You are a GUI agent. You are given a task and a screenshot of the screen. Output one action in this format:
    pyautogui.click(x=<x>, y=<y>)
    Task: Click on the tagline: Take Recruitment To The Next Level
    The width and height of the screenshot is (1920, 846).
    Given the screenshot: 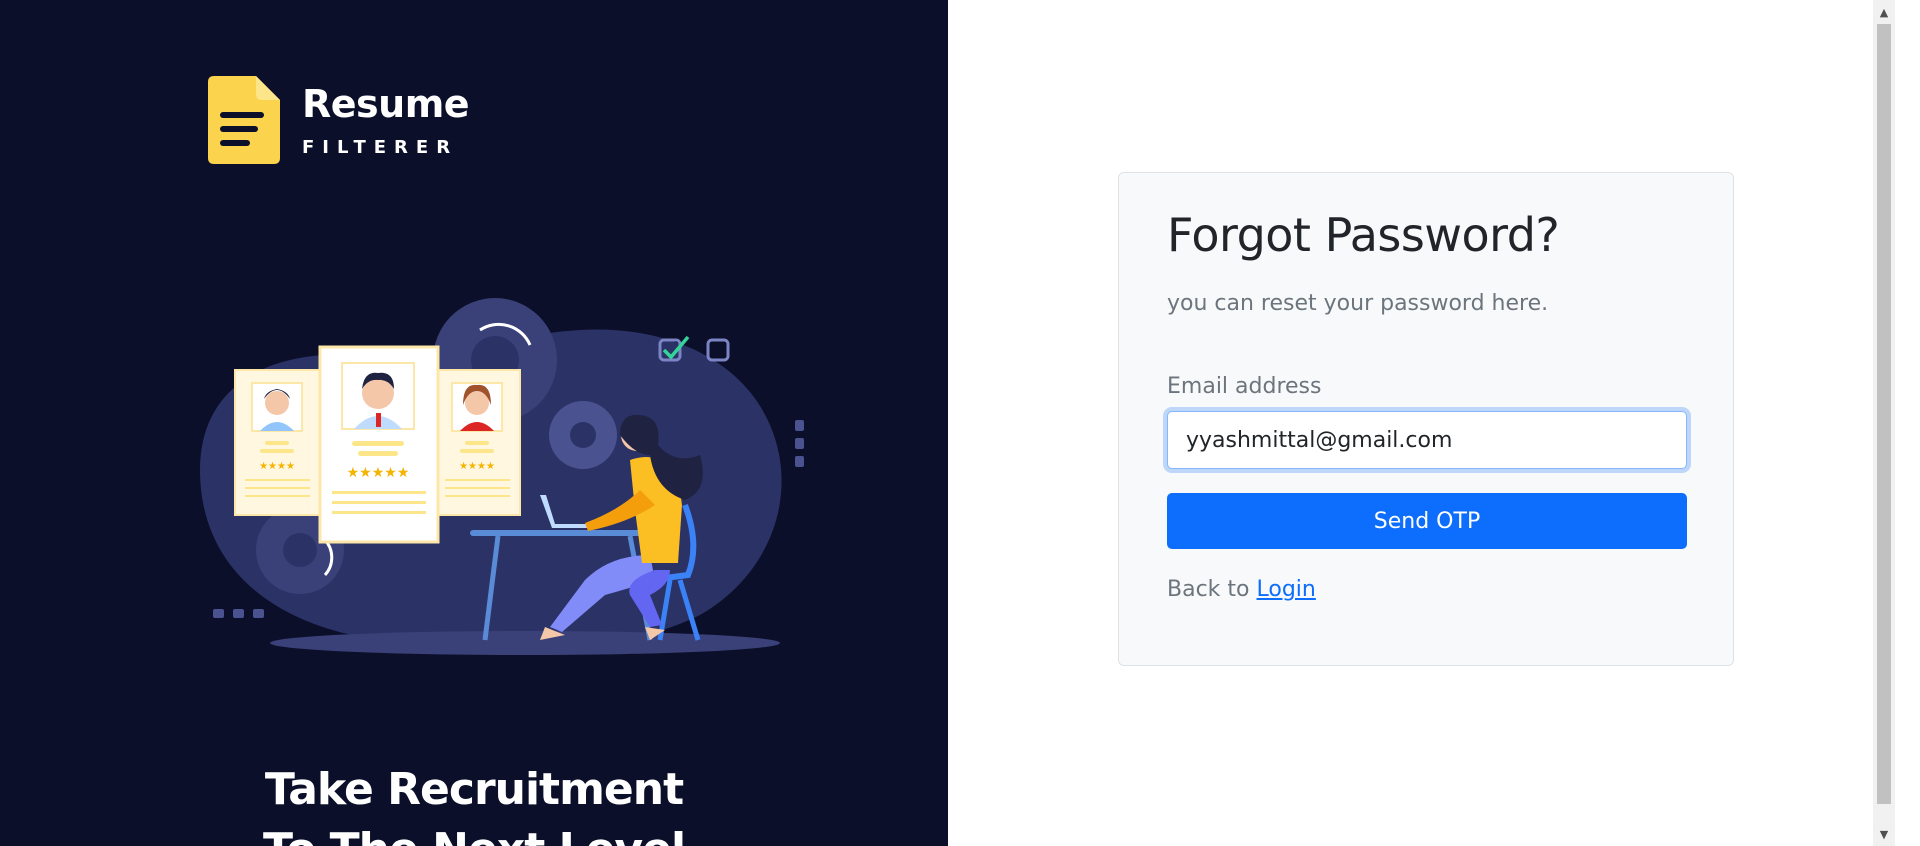 What is the action you would take?
    pyautogui.click(x=474, y=803)
    